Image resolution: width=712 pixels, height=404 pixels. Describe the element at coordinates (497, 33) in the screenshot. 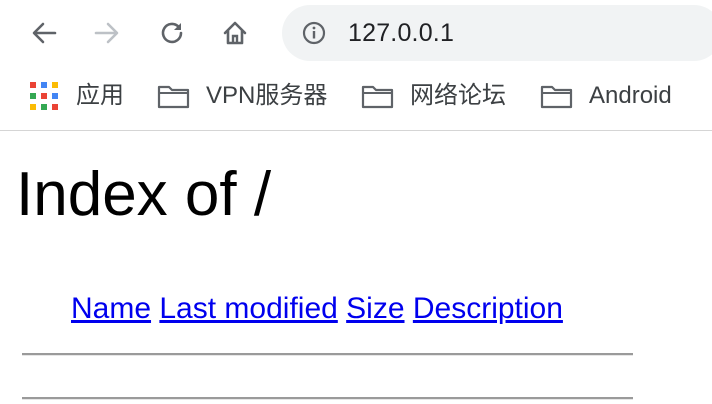

I see `address-bar: 127.0.0.1` at that location.